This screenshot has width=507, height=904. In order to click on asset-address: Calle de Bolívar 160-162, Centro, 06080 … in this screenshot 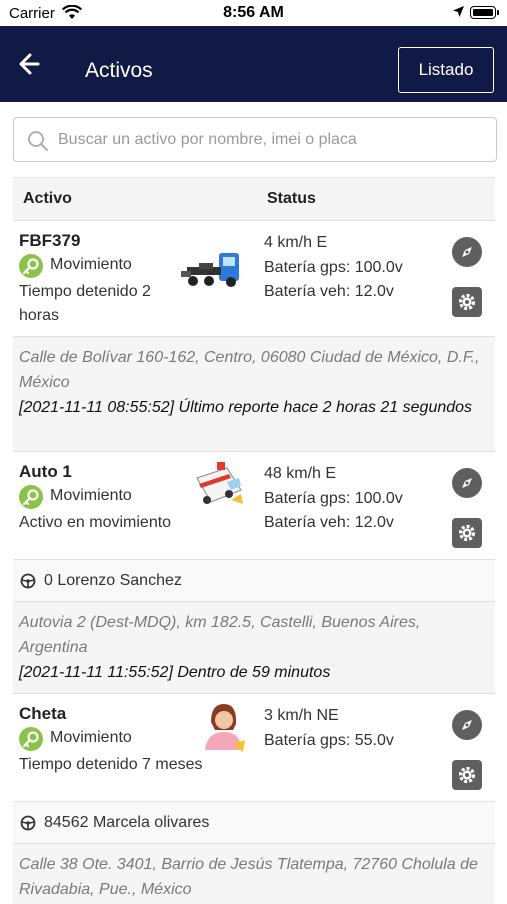, I will do `click(249, 370)`.